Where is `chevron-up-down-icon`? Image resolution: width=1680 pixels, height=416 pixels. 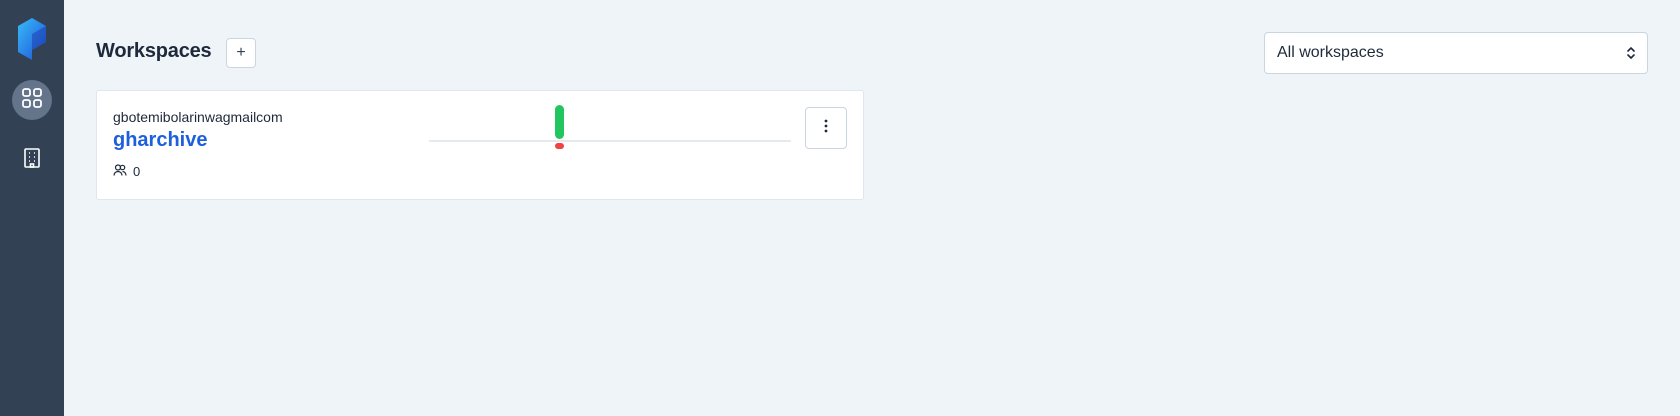
chevron-up-down-icon is located at coordinates (1631, 55).